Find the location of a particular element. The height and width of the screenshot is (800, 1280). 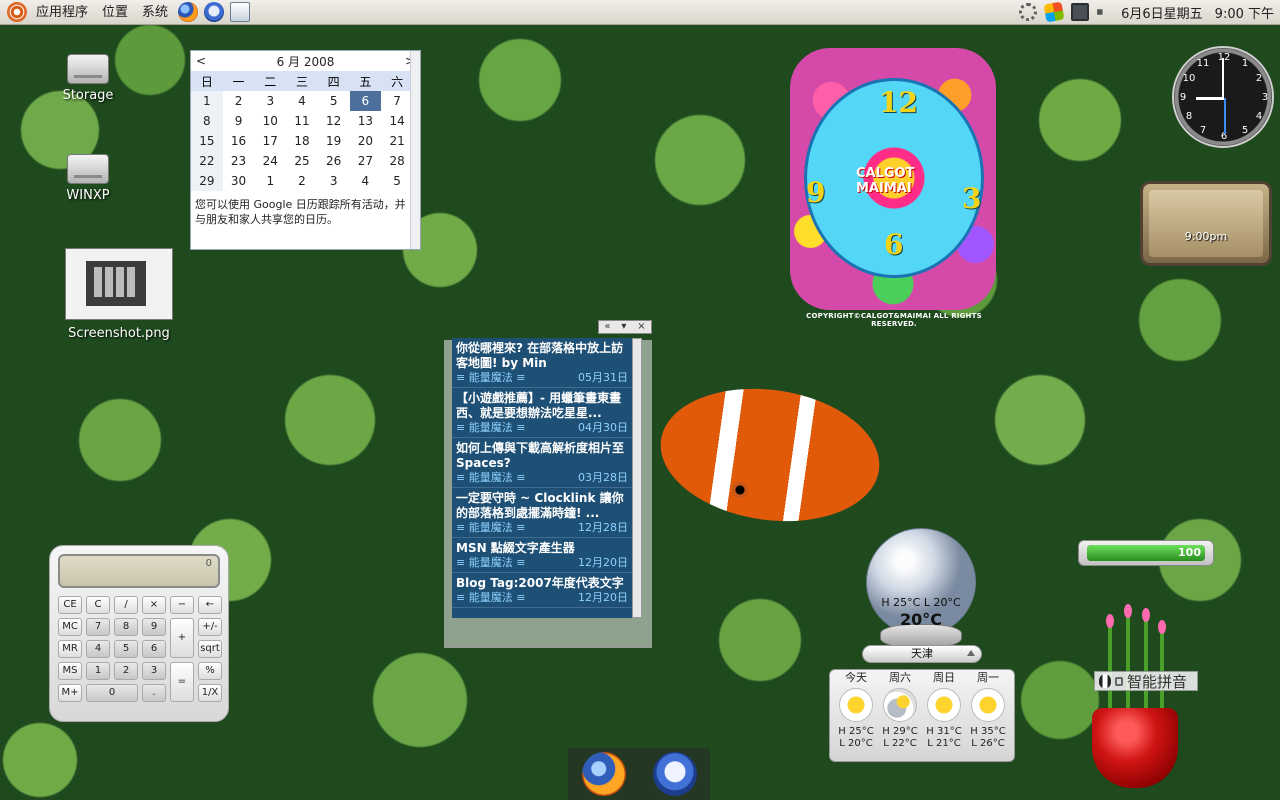

rss-item-title: MSN 點綴文字產生器 is located at coordinates (542, 548).